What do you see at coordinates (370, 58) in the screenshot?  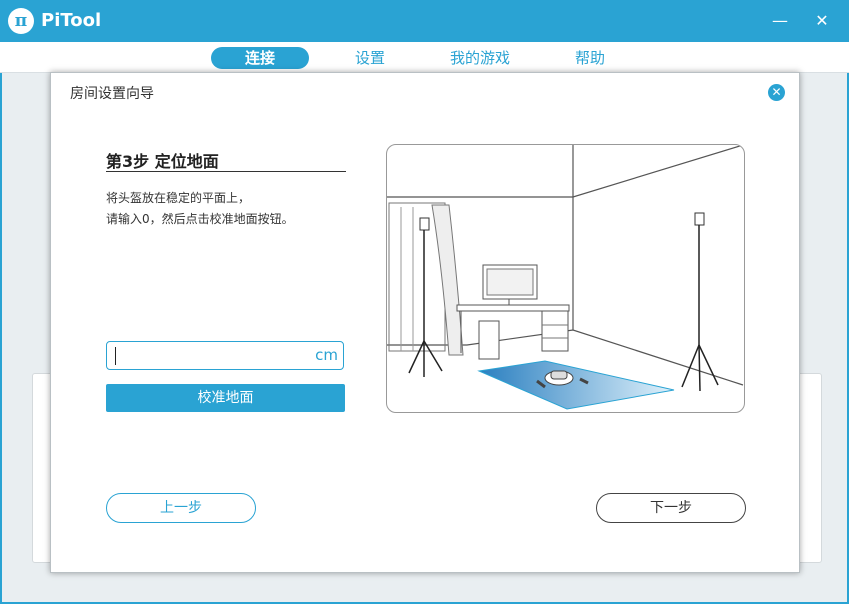 I see `tab-settings: 设置` at bounding box center [370, 58].